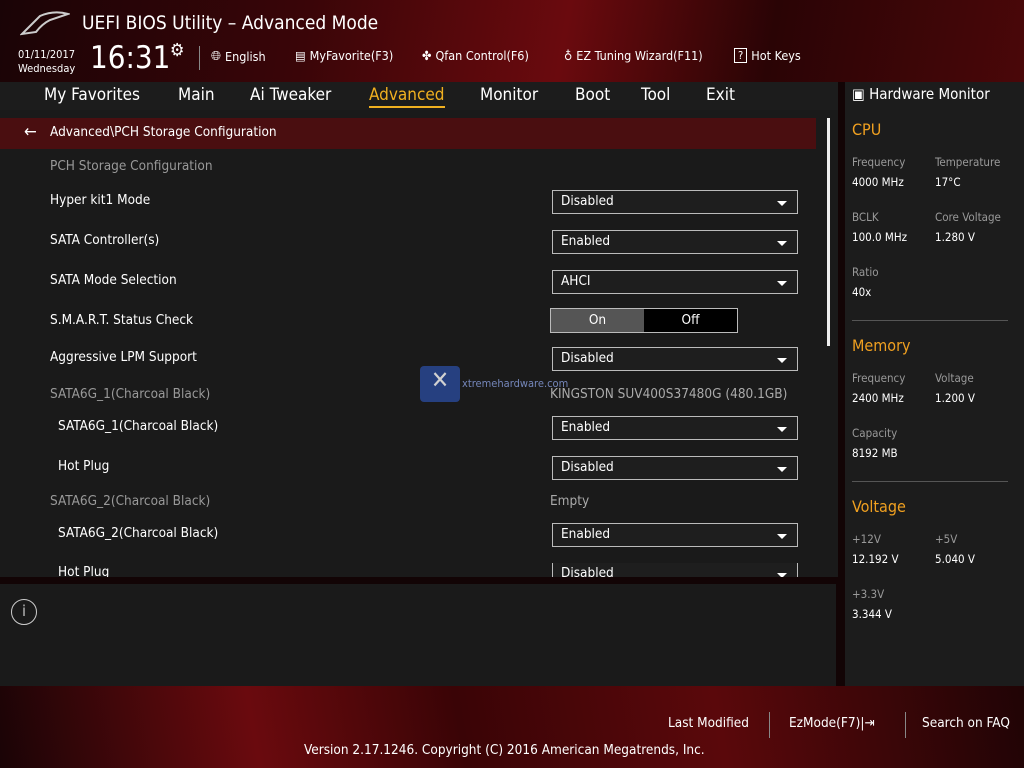 This screenshot has height=768, width=1024. I want to click on tab-monitor: Monitor, so click(509, 95).